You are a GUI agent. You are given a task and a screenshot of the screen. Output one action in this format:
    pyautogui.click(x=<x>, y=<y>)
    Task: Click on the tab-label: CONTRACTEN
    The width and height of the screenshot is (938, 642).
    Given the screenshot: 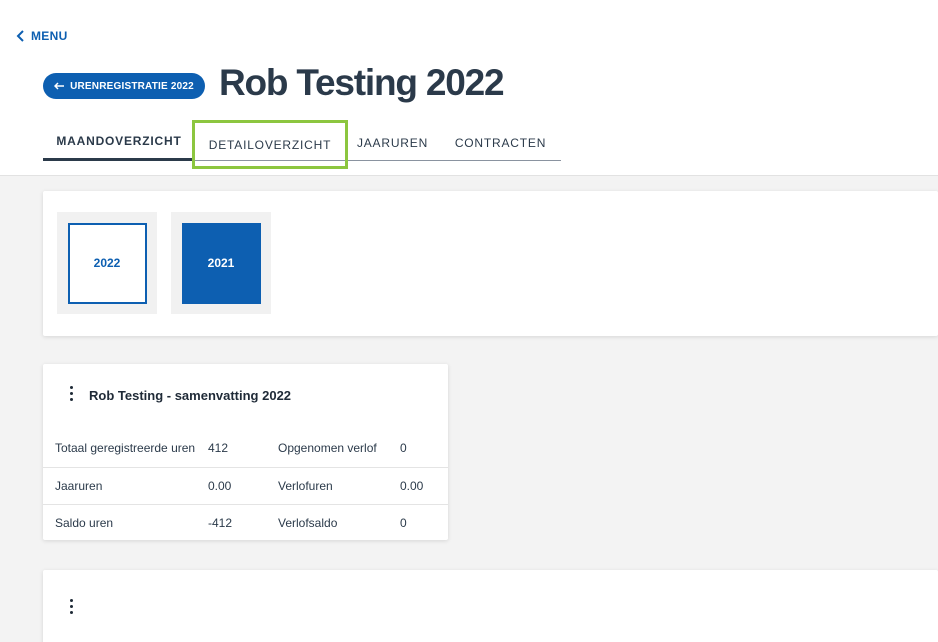 What is the action you would take?
    pyautogui.click(x=500, y=142)
    